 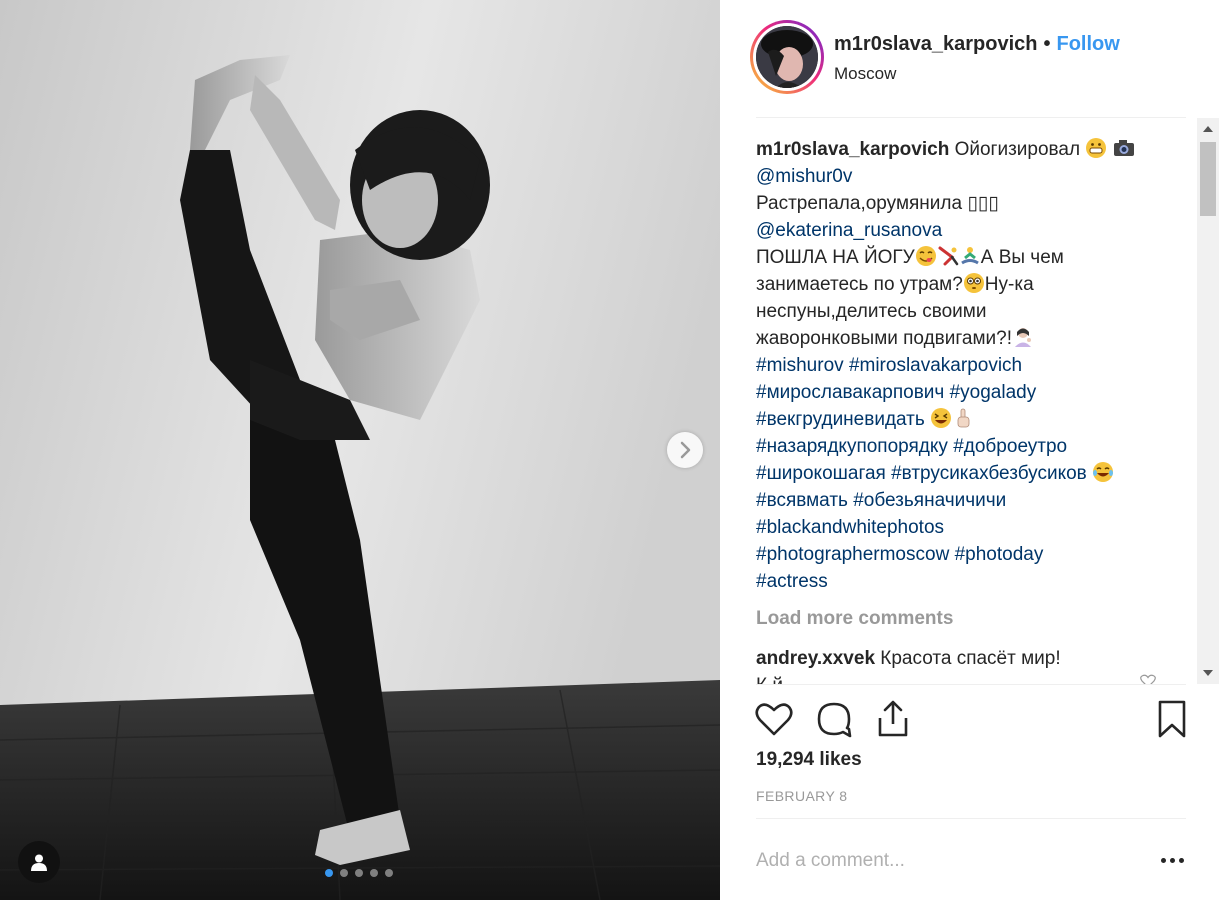 I want to click on heart-icon, so click(x=774, y=719).